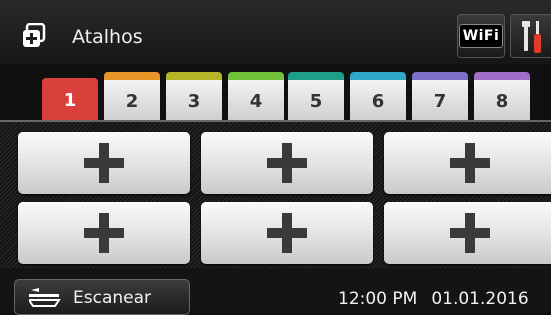  I want to click on date-display: 01.01.2016, so click(480, 299).